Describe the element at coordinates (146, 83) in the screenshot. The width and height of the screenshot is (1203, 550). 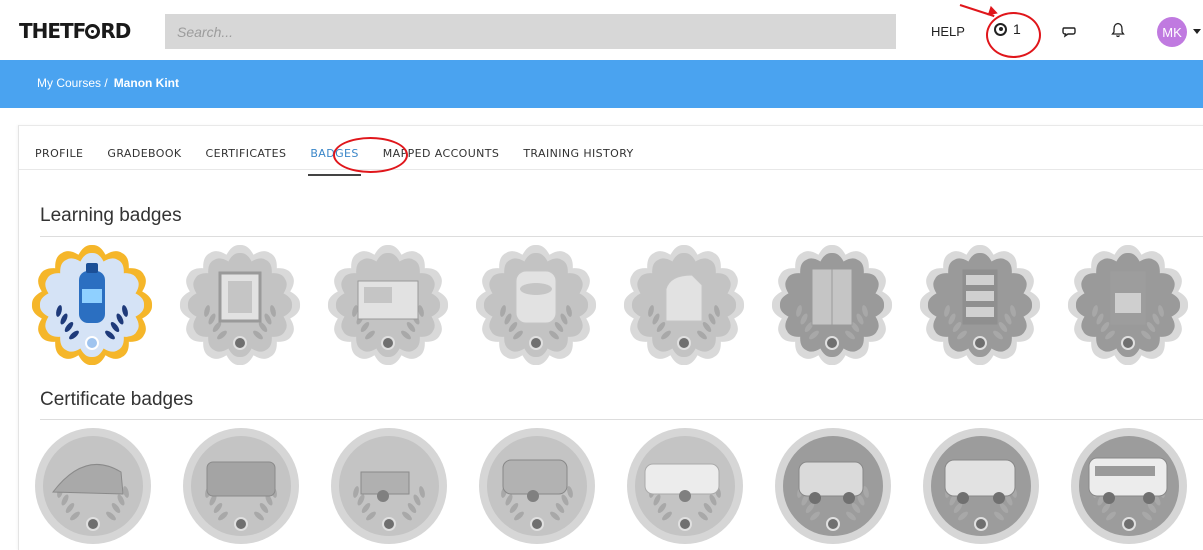
I see `breadcrumb-current: Manon Kint` at that location.